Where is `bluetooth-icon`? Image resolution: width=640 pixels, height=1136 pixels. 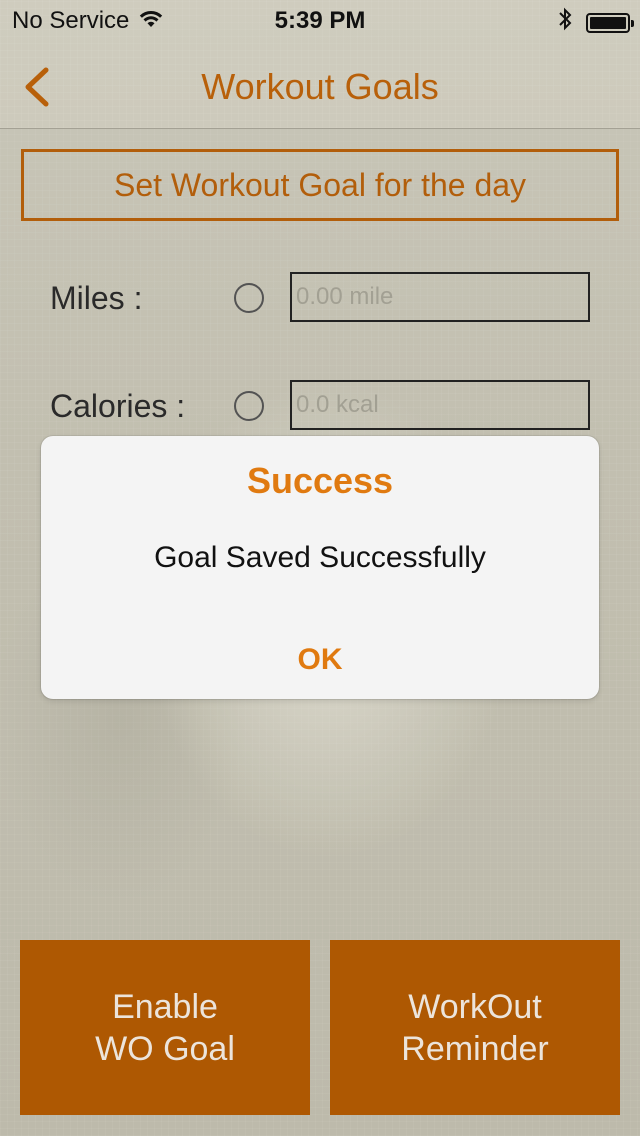
bluetooth-icon is located at coordinates (565, 22).